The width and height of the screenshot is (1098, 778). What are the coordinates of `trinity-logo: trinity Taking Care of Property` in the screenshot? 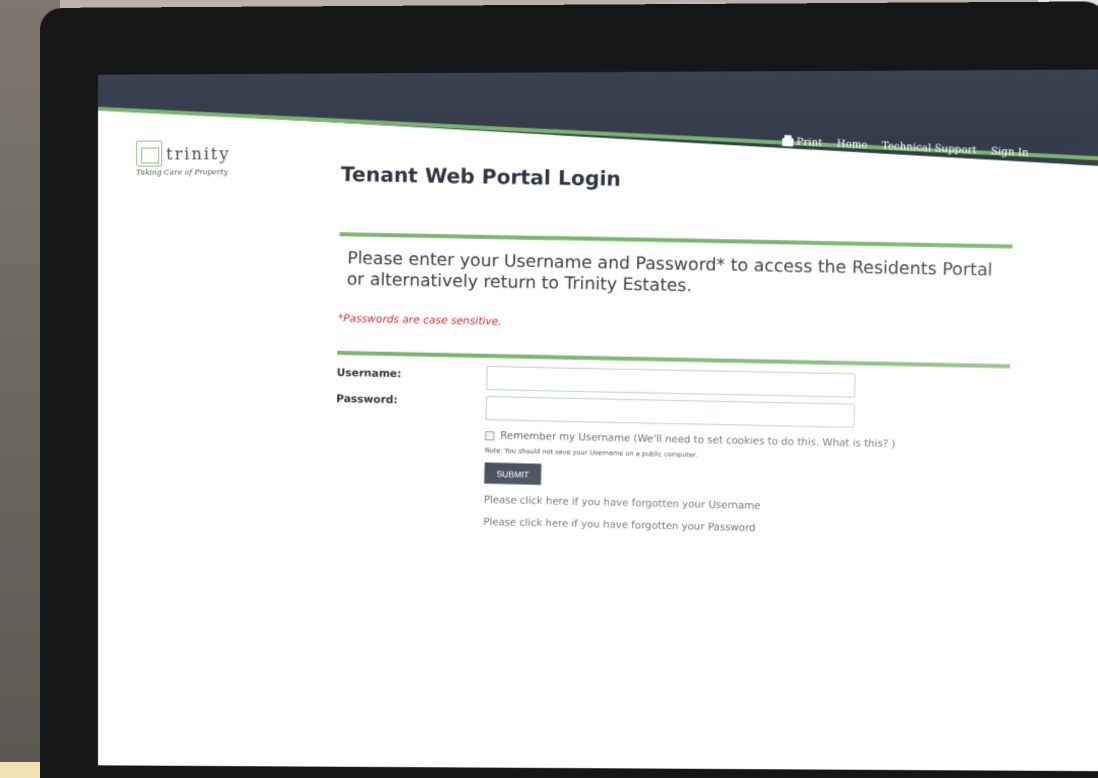 It's located at (183, 158).